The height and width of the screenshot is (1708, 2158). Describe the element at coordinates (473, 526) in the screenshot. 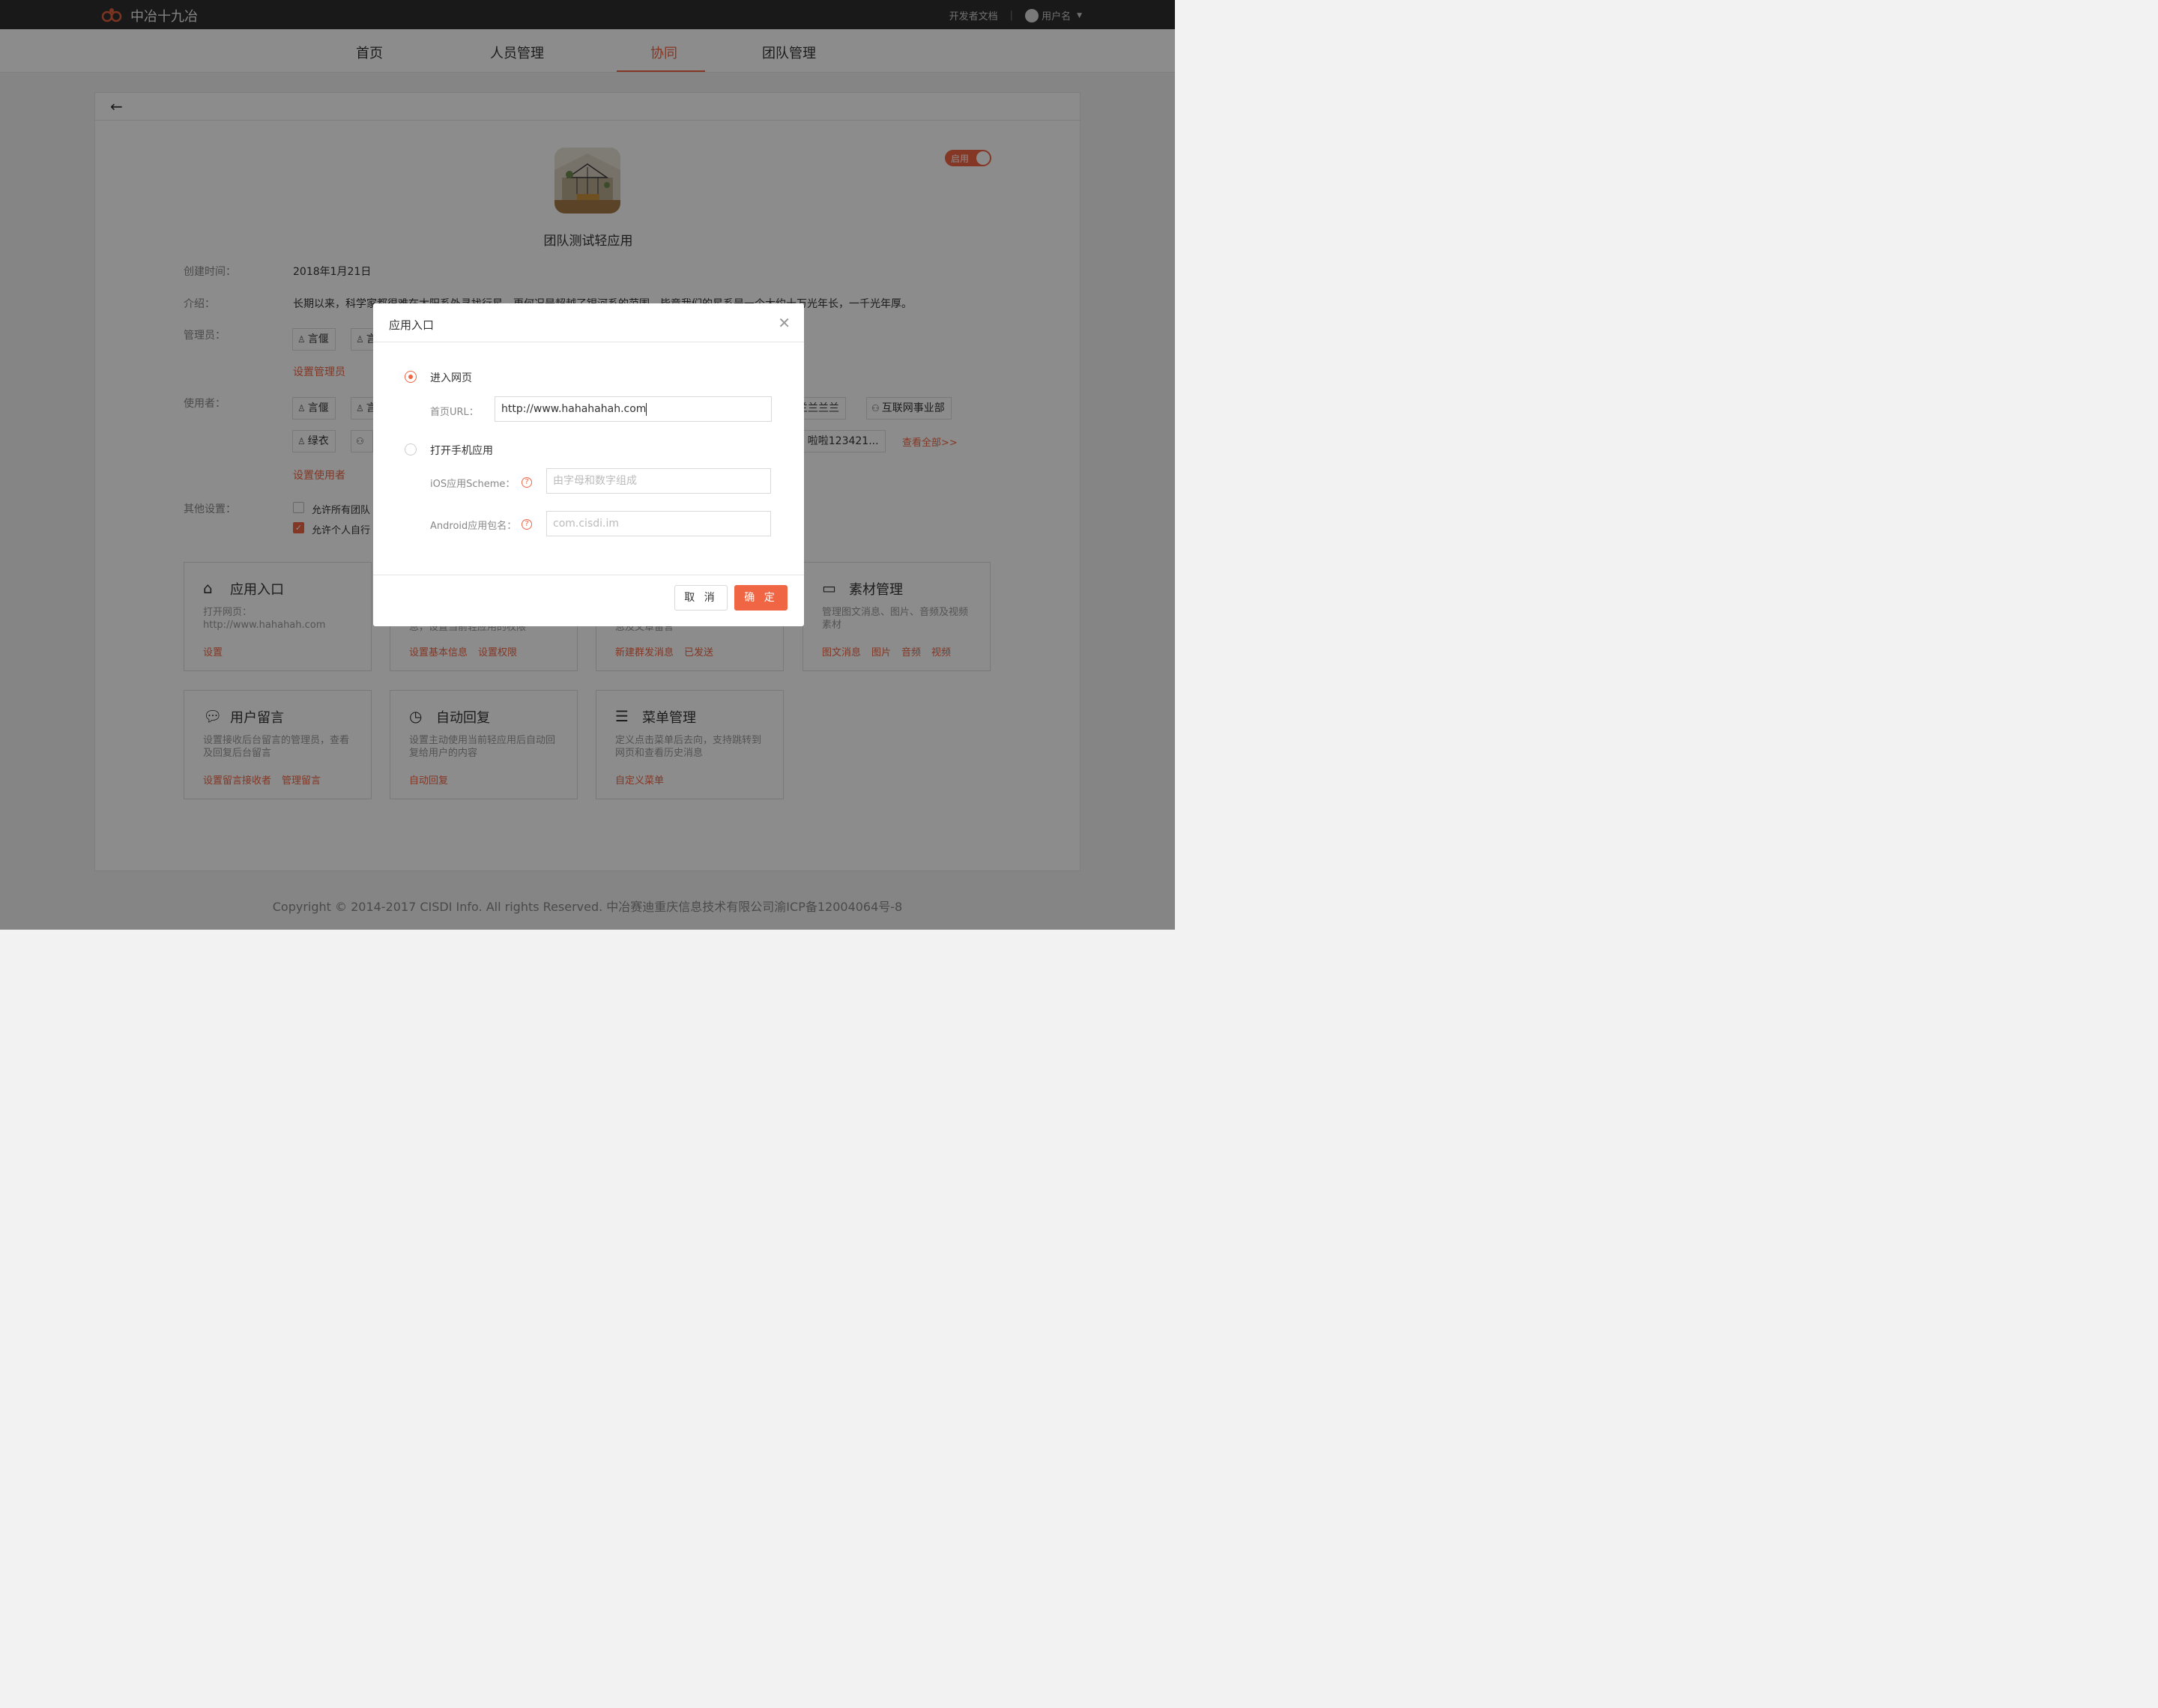

I see `android-package-label: Android应用包名：` at that location.